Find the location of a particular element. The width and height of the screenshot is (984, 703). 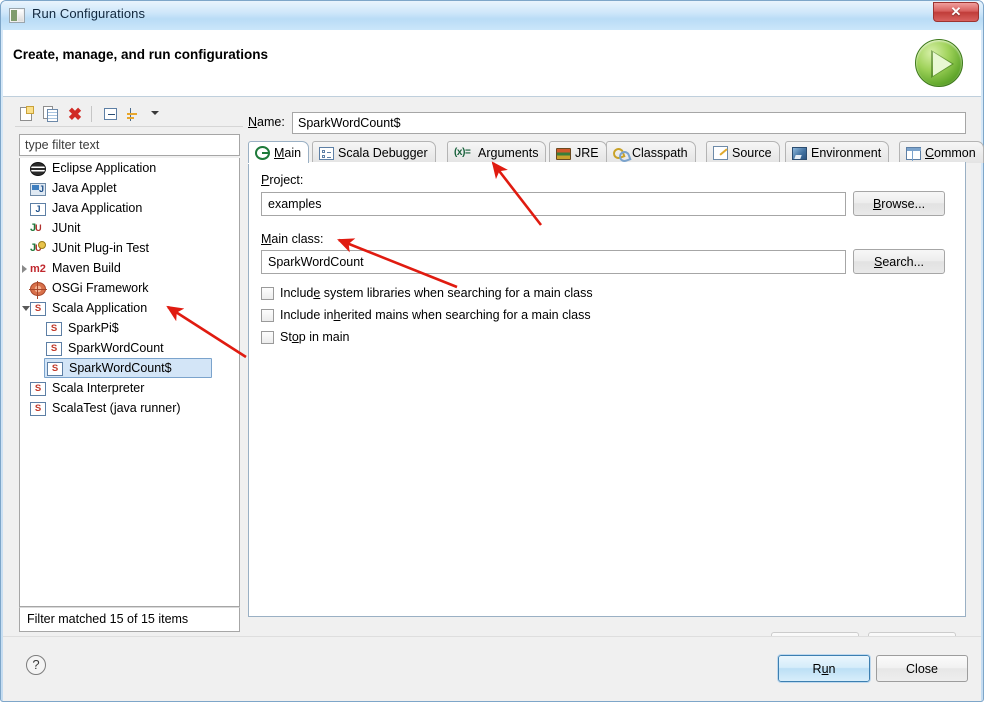

environment-icon is located at coordinates (799, 153).